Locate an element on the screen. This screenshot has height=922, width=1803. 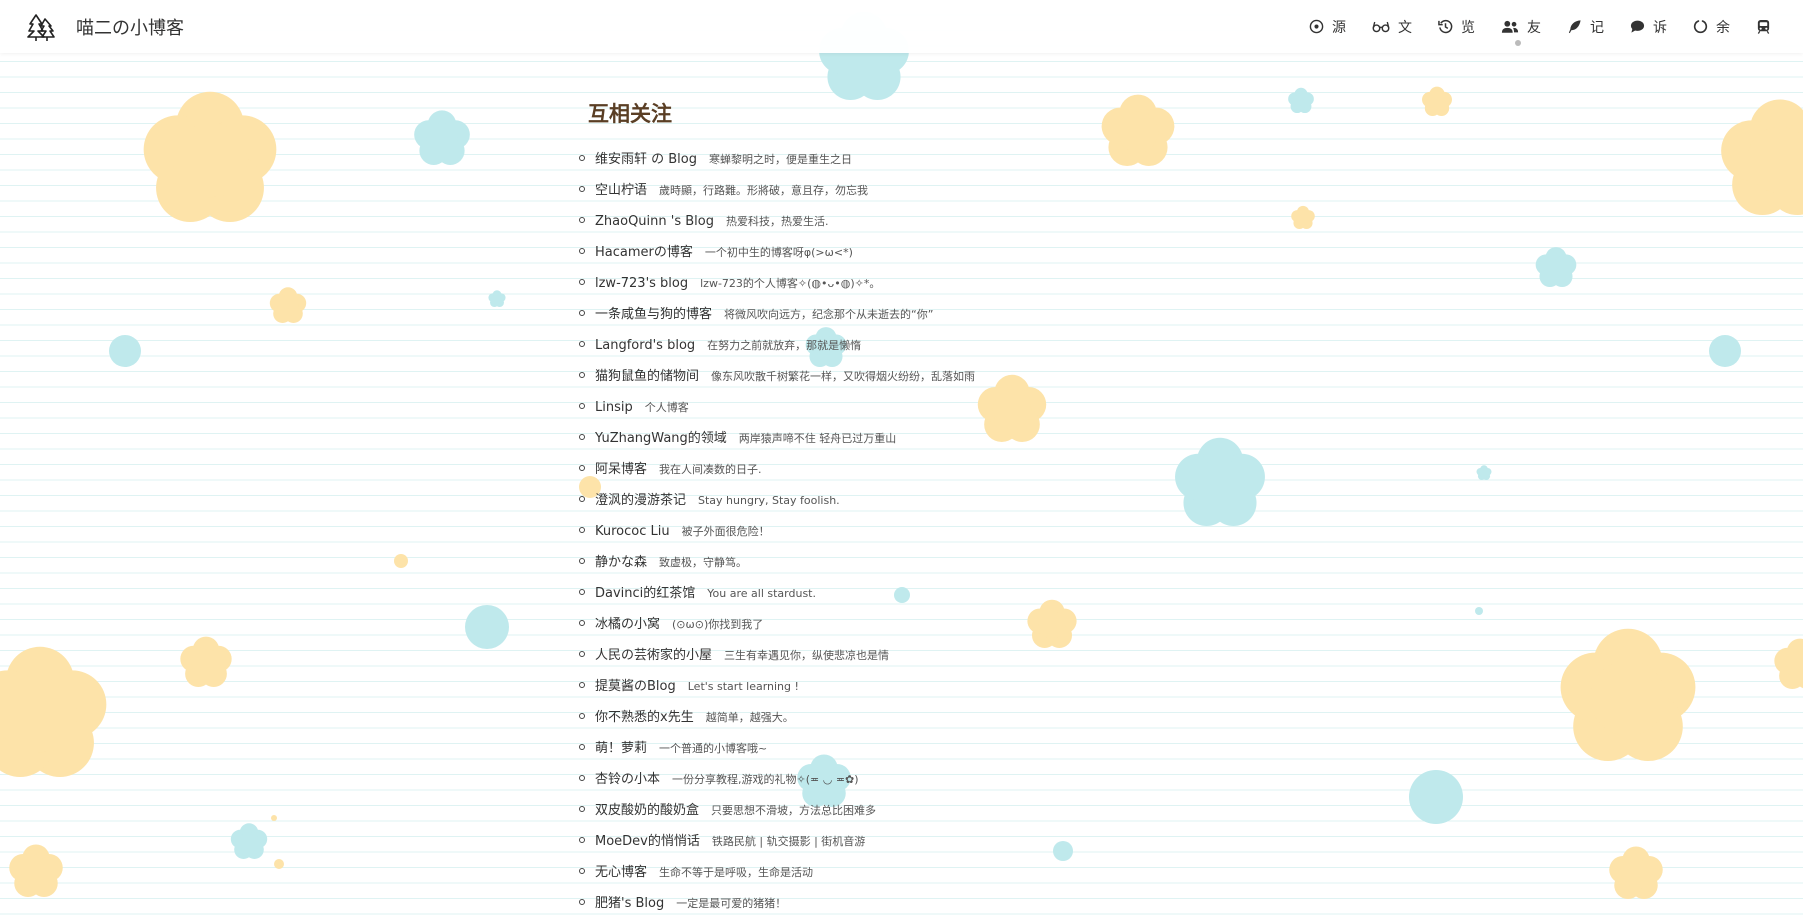
friend-description: 致虚极，守静笃。 is located at coordinates (703, 562).